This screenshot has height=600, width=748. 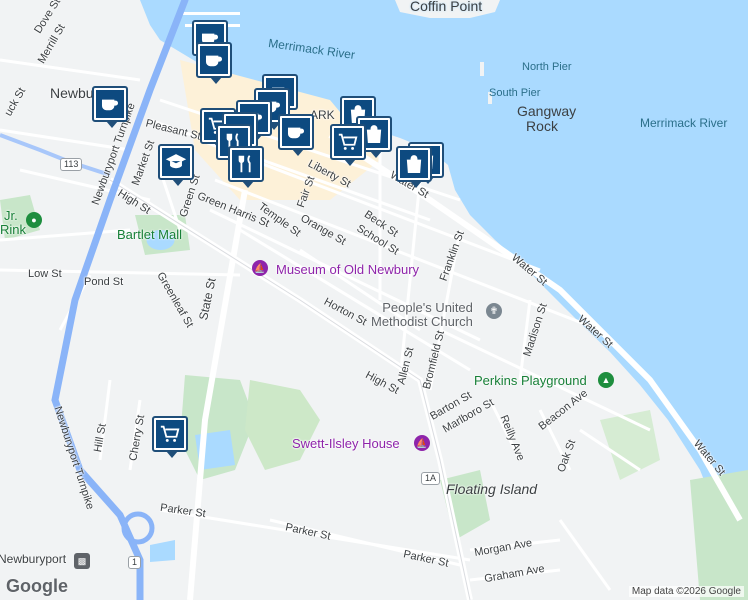 What do you see at coordinates (74, 93) in the screenshot?
I see `newburyport-label-top: Newbur` at bounding box center [74, 93].